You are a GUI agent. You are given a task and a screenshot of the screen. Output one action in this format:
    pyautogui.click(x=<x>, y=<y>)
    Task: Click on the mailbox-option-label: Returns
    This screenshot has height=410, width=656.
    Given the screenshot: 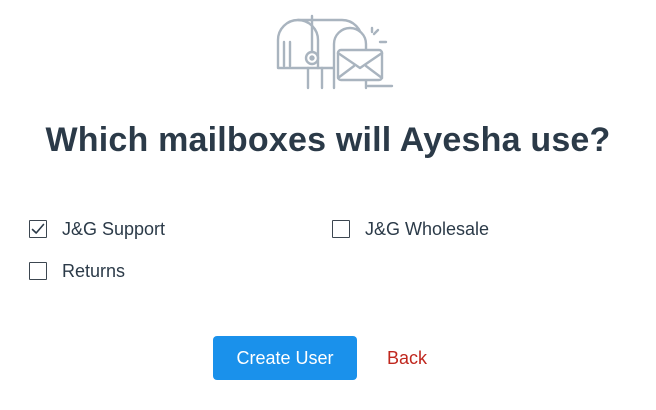 What is the action you would take?
    pyautogui.click(x=94, y=270)
    